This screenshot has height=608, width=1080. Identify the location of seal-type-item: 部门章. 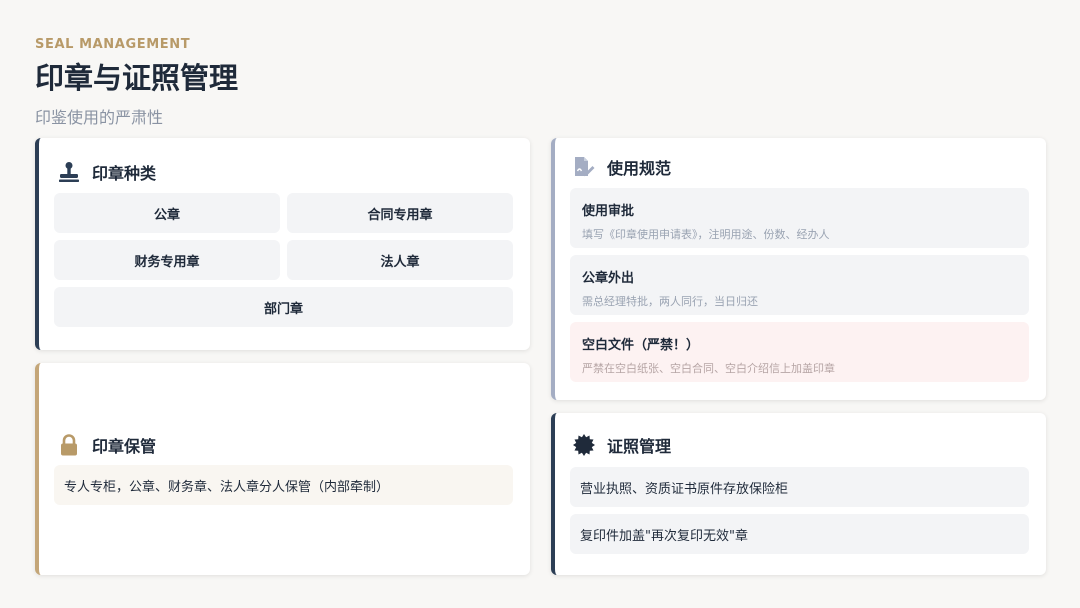
(283, 307).